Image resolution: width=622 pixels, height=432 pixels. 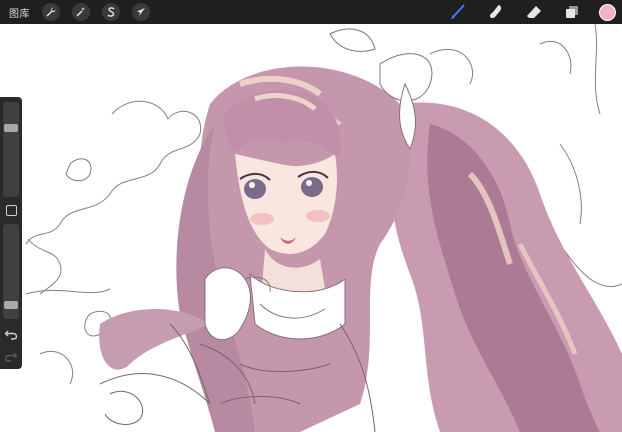 What do you see at coordinates (11, 305) in the screenshot?
I see `brush-opacity-thumb` at bounding box center [11, 305].